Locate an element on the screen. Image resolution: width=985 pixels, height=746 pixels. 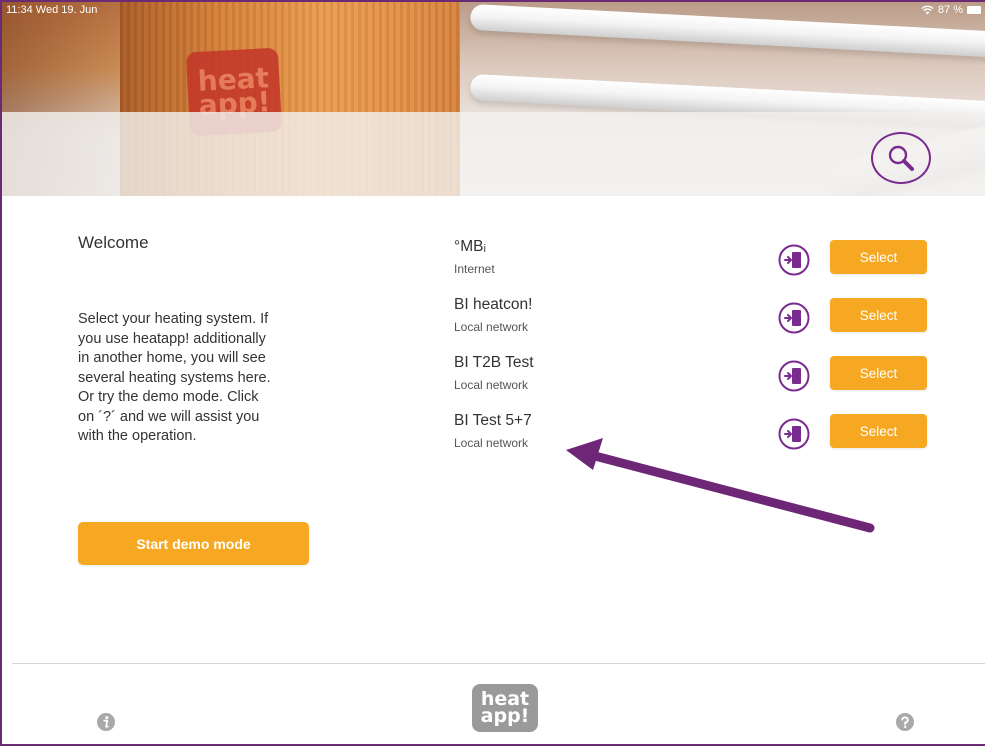
system-name: BI heatcon! is located at coordinates (493, 304).